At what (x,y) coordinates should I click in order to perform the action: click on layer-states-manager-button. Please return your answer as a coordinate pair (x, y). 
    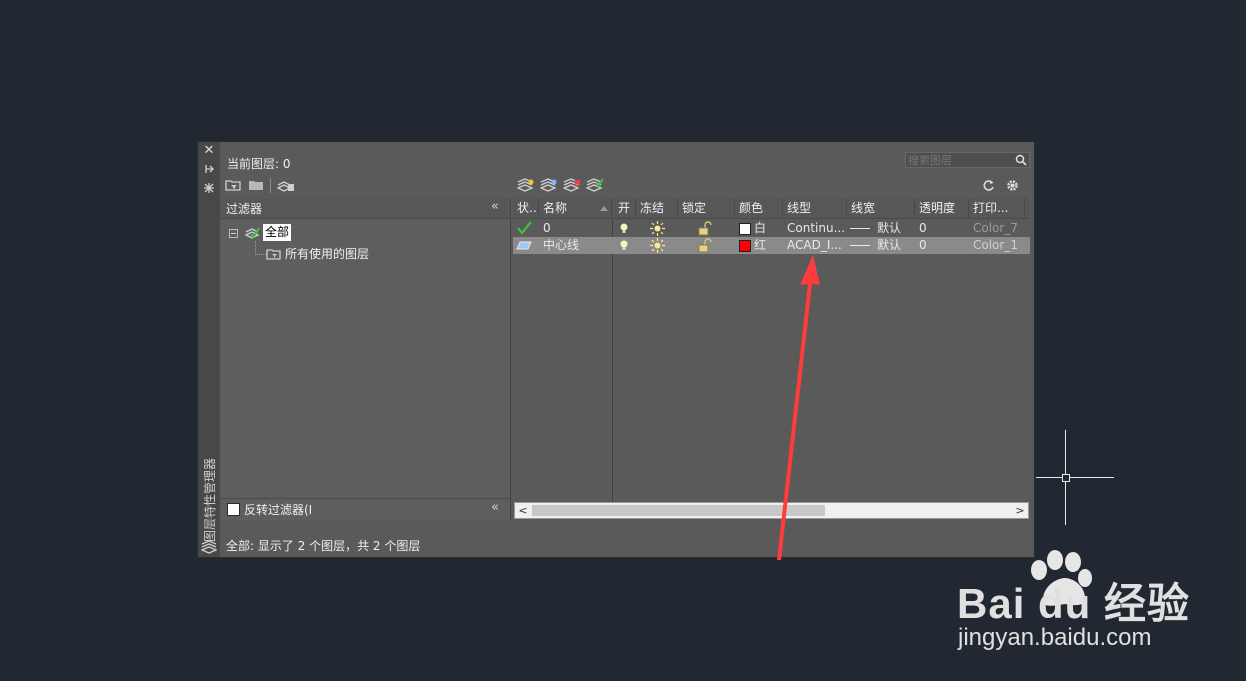
    Looking at the image, I should click on (285, 185).